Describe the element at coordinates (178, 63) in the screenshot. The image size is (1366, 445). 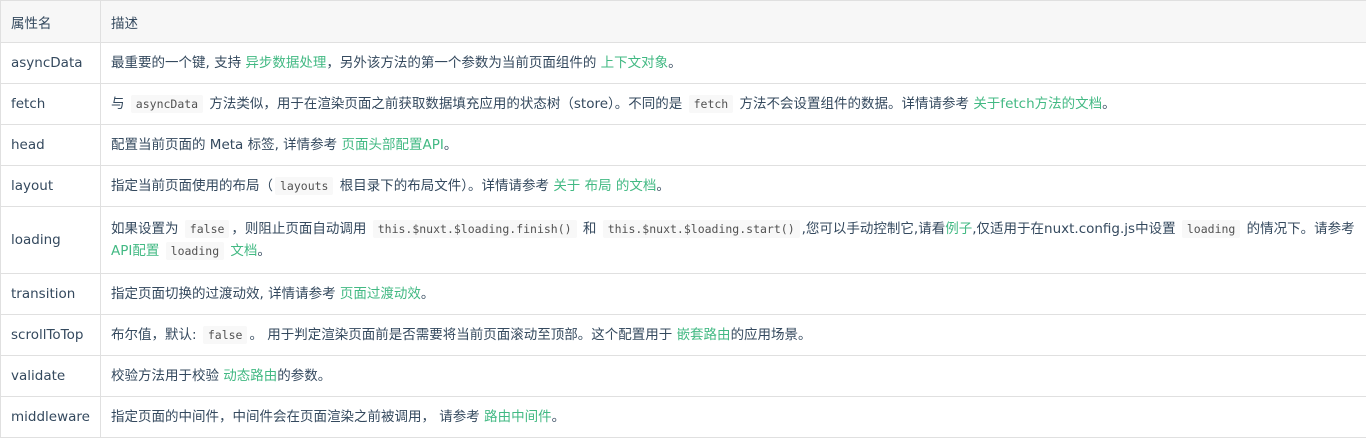
I see `desc-text: 最重要的一个键, 支持` at that location.